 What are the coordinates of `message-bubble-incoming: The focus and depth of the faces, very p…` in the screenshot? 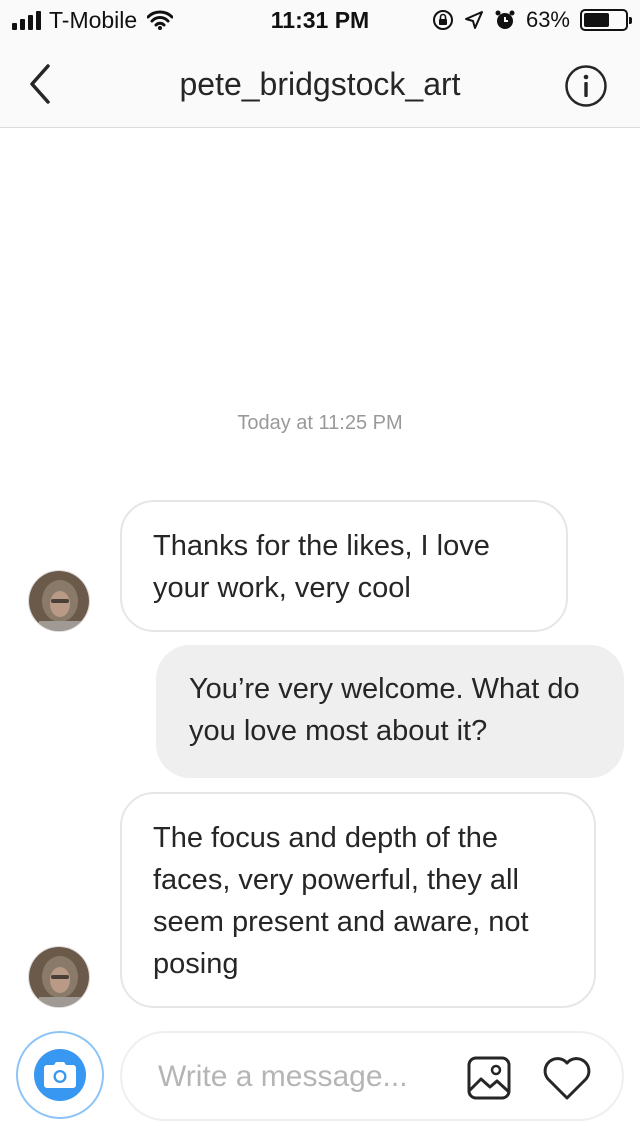 It's located at (358, 900).